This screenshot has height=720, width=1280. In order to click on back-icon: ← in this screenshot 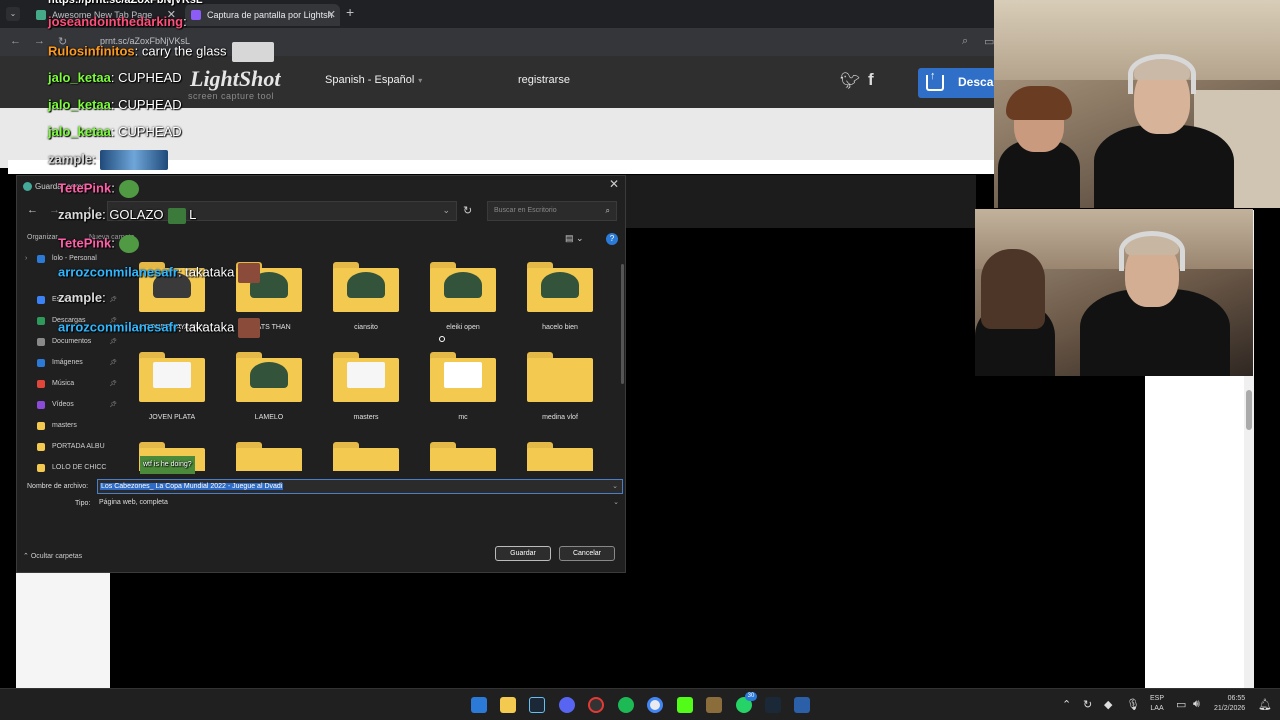, I will do `click(15, 41)`.